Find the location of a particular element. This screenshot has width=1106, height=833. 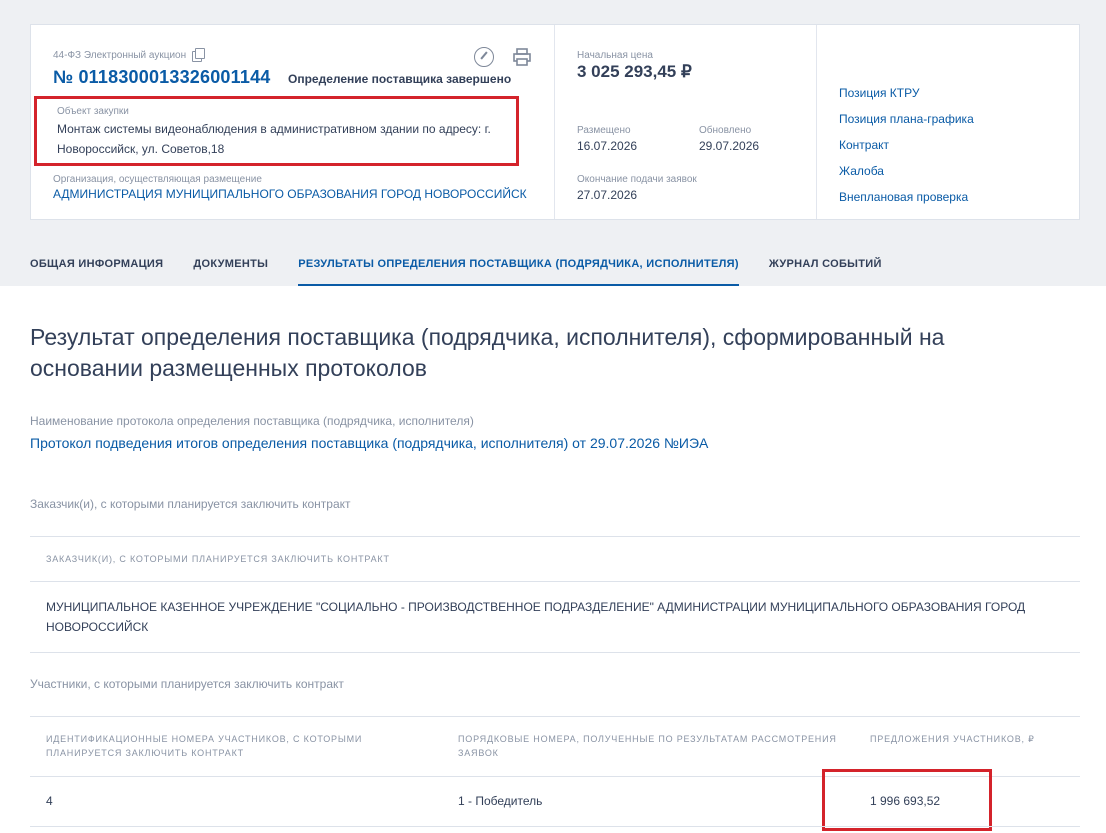

link-ktru: Позиция КТРУ is located at coordinates (906, 99).